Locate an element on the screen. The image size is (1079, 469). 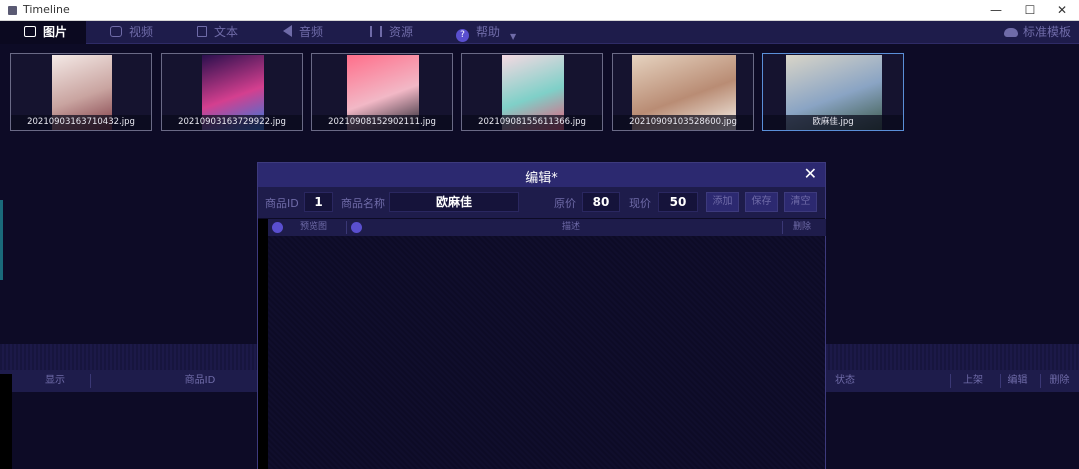
product-name-label: 商品名称 is located at coordinates (363, 203).